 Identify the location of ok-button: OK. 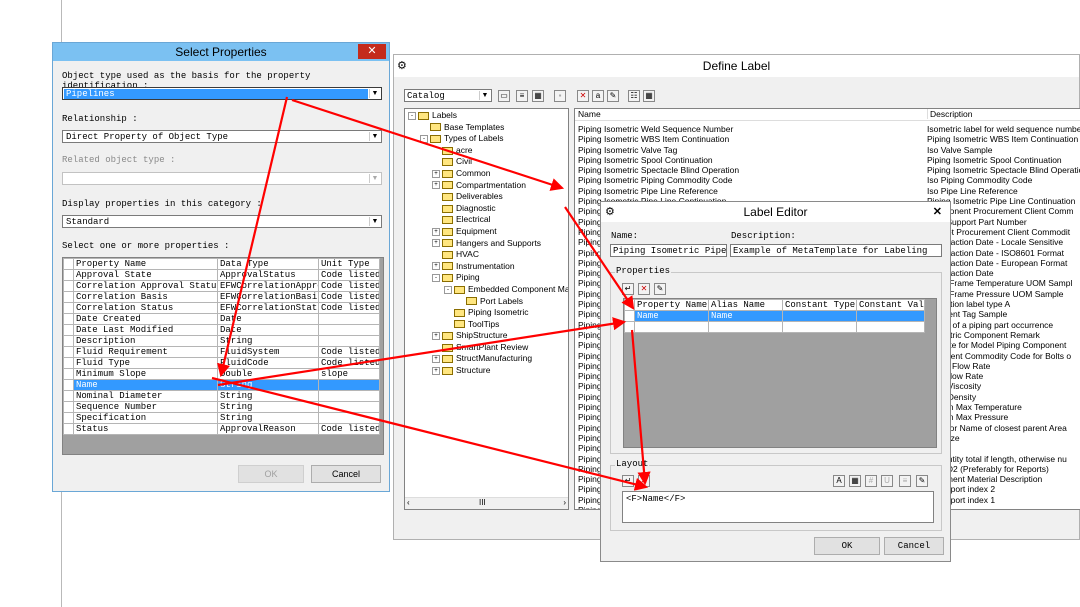
(847, 546).